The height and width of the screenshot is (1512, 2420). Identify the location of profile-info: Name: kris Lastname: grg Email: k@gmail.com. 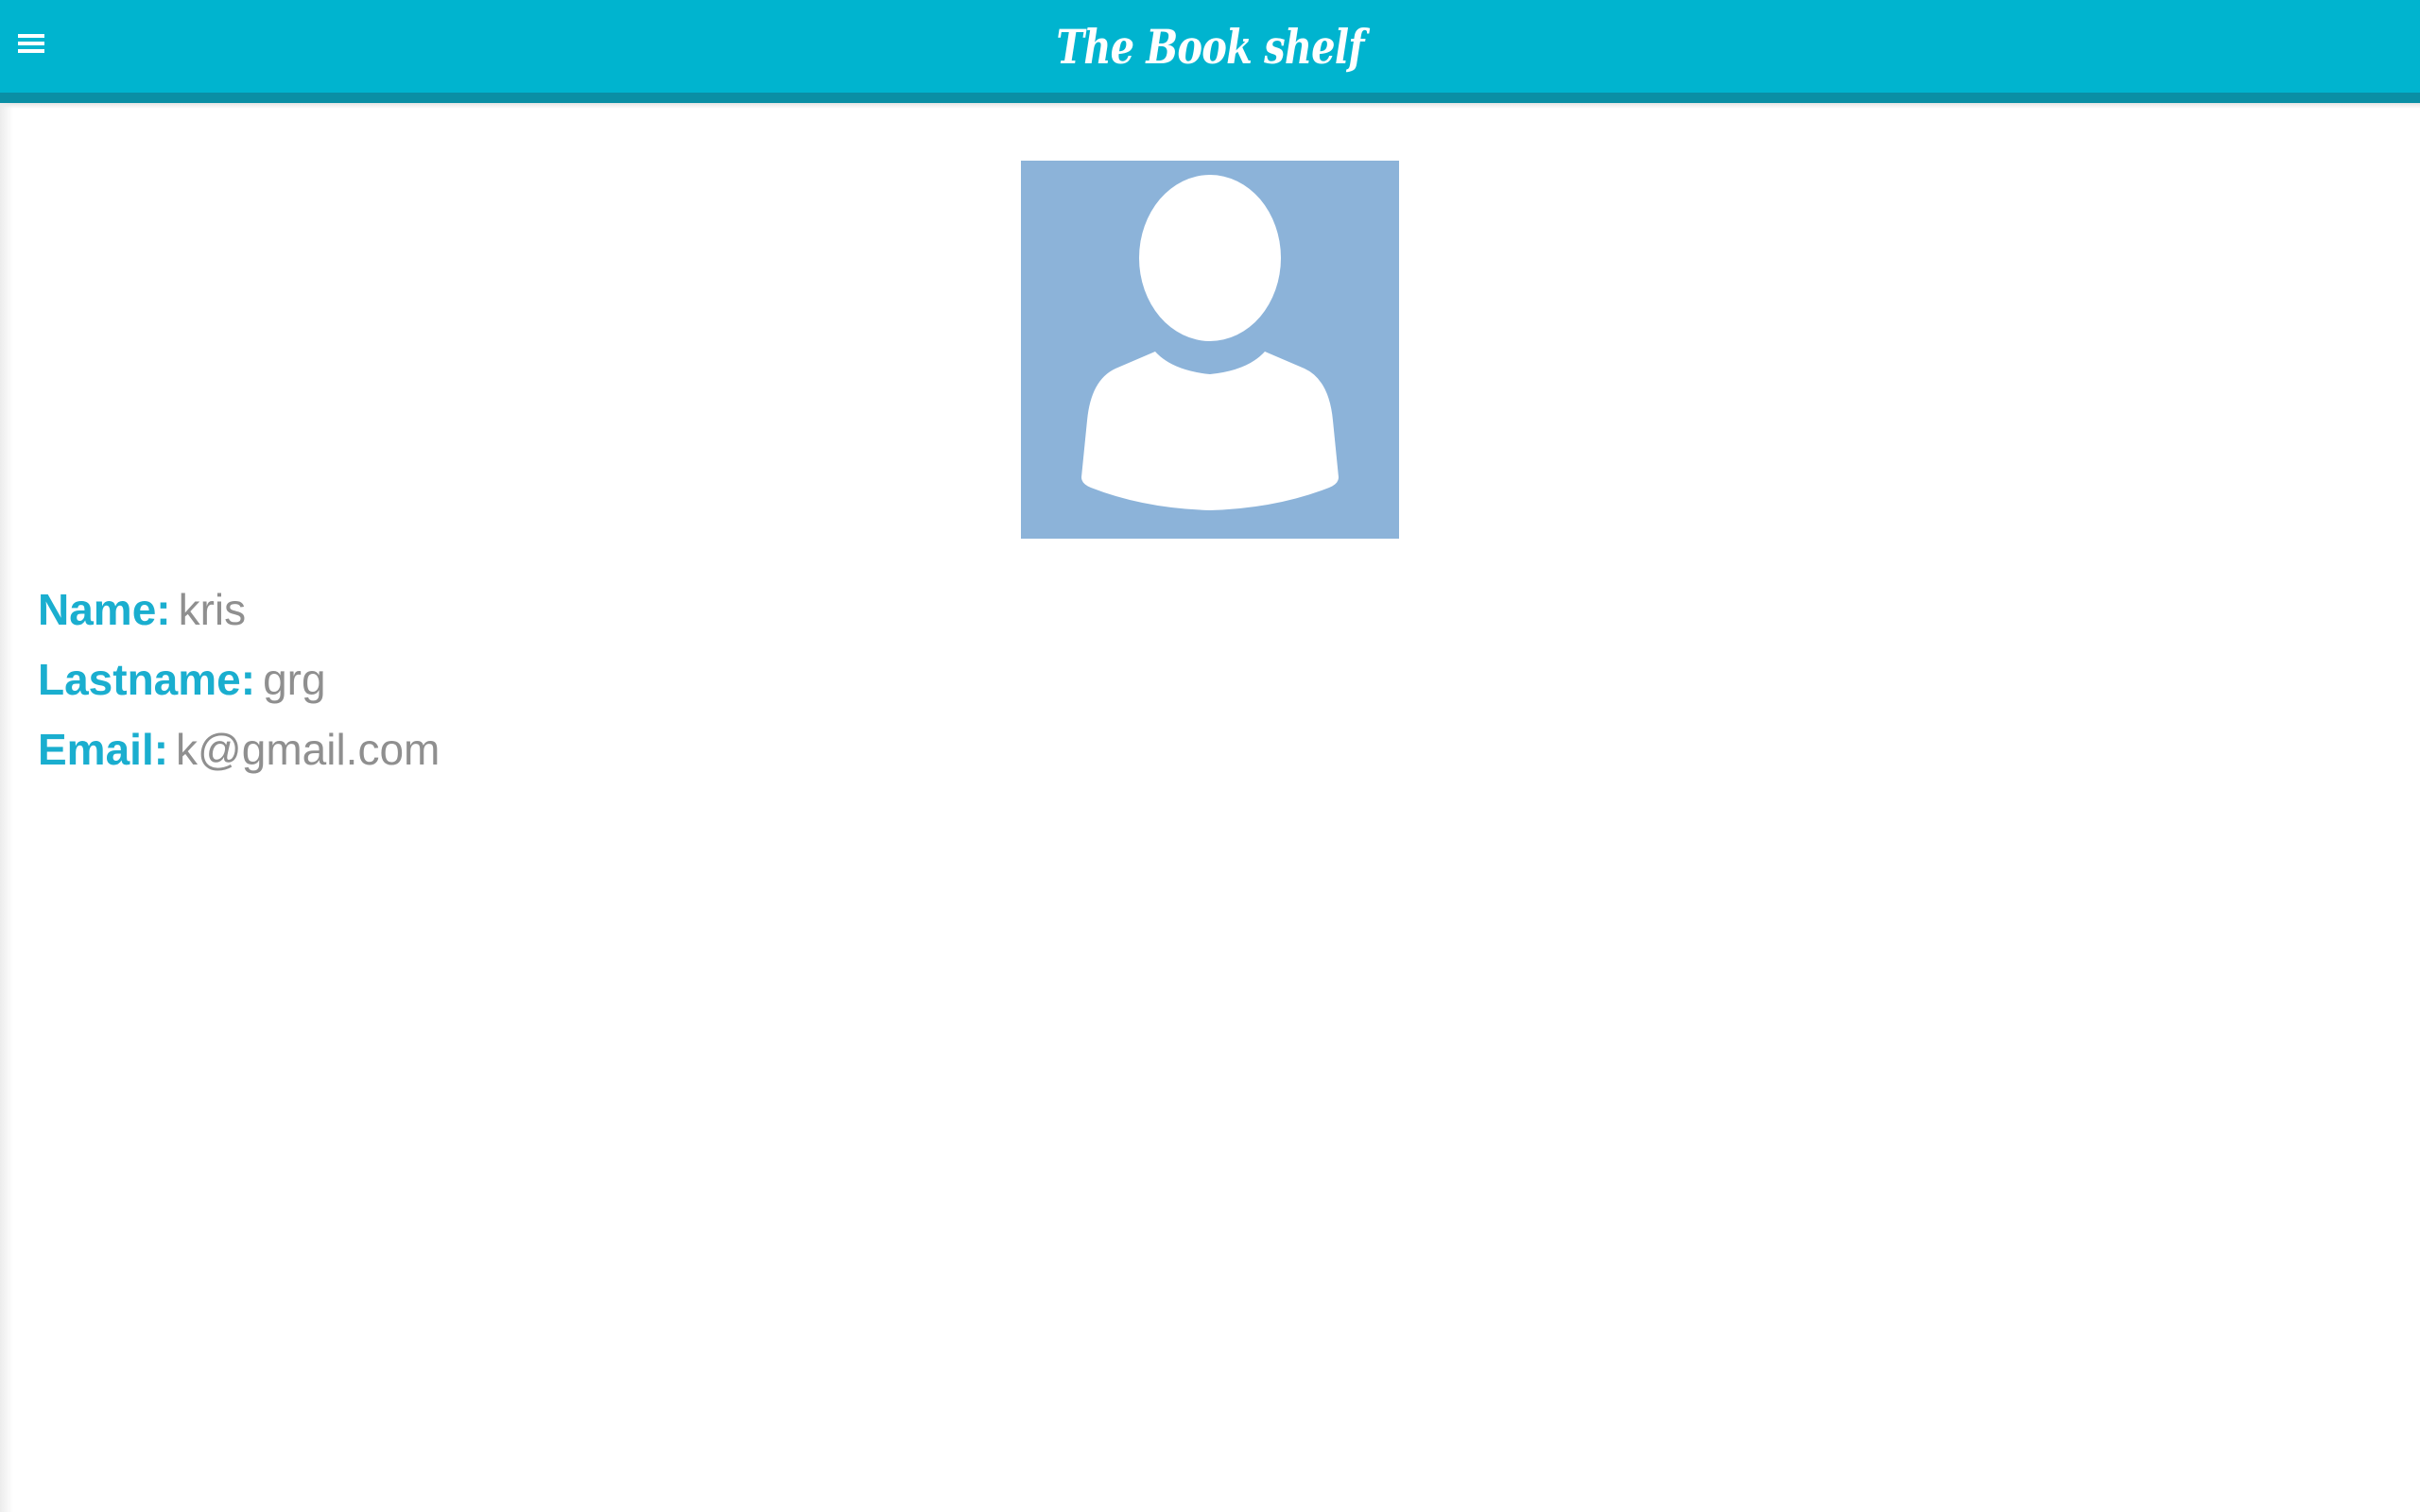
(239, 683).